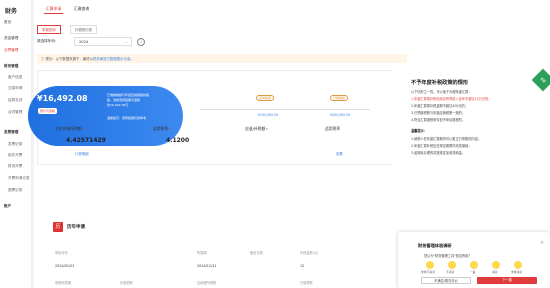 This screenshot has width=550, height=288. What do you see at coordinates (452, 265) in the screenshot?
I see `rating-face-2-icon` at bounding box center [452, 265].